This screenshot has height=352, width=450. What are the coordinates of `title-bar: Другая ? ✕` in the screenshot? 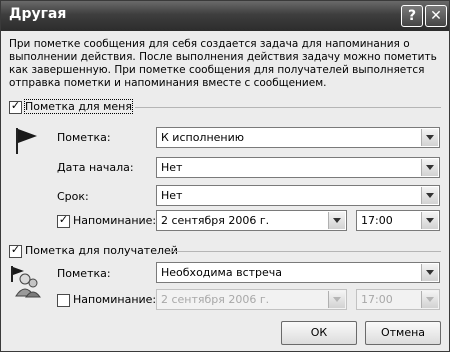 It's located at (225, 16).